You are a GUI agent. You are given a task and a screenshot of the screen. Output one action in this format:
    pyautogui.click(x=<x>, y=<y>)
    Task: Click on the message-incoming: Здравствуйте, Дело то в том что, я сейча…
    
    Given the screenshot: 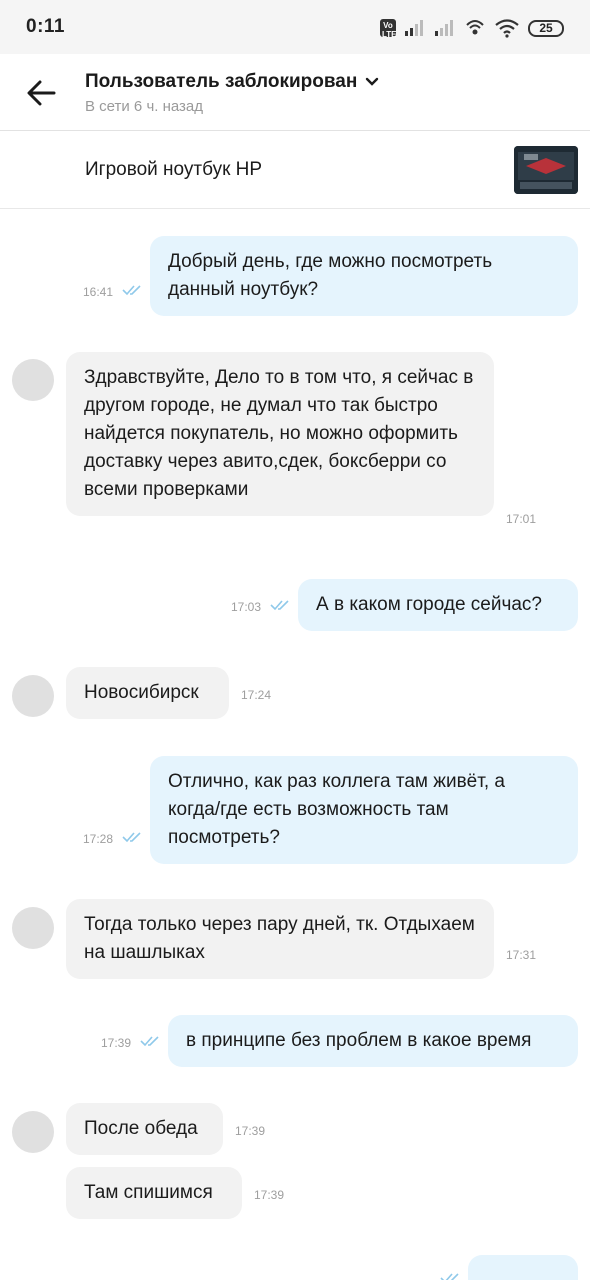 What is the action you would take?
    pyautogui.click(x=280, y=434)
    